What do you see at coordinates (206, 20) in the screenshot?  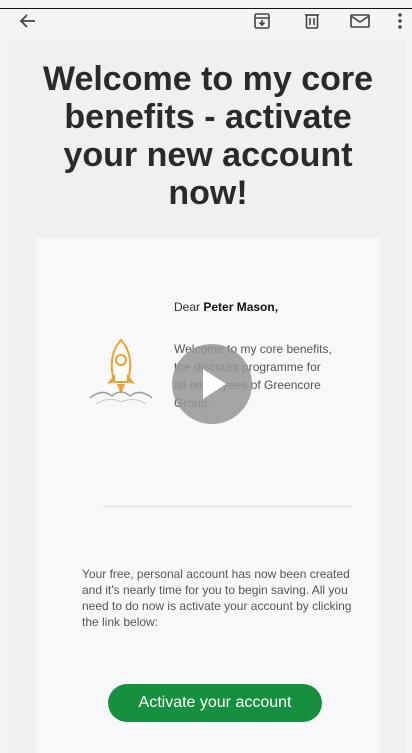 I see `email-toolbar` at bounding box center [206, 20].